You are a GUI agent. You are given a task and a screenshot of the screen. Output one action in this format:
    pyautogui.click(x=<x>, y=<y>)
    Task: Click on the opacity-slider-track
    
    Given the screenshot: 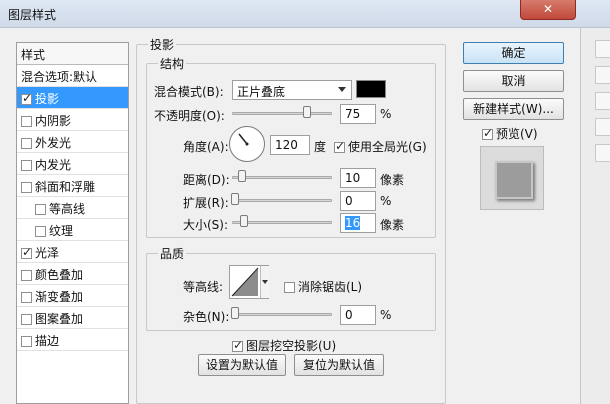 What is the action you would take?
    pyautogui.click(x=282, y=113)
    